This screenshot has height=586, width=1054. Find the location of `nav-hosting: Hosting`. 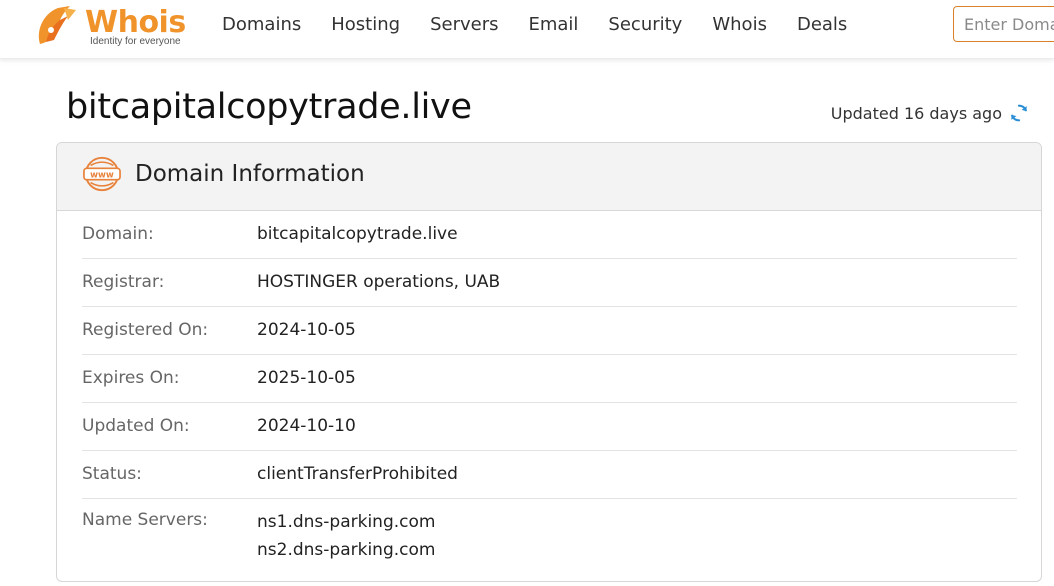

nav-hosting: Hosting is located at coordinates (365, 25).